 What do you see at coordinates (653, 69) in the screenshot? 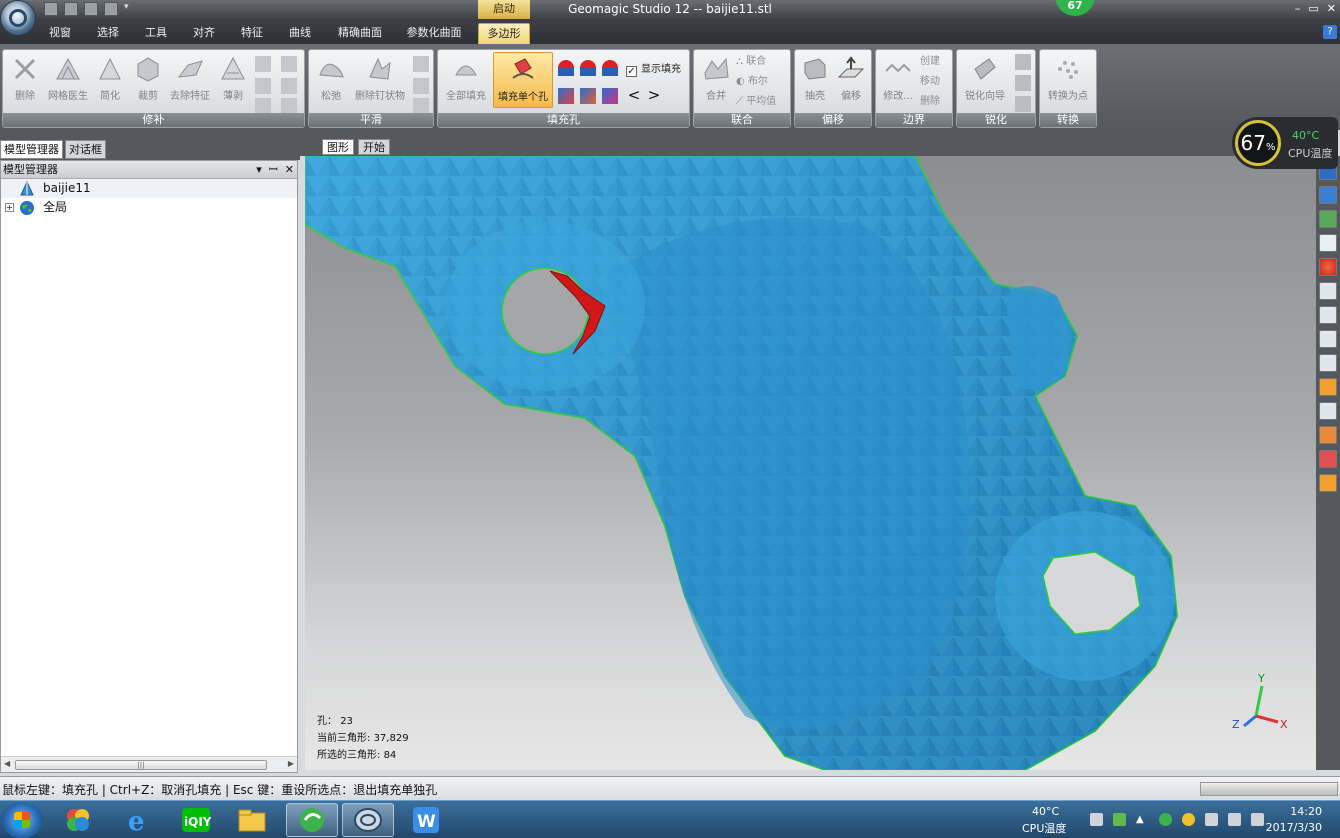
I see `show-fill-checkbox: ✓ 显示填充` at bounding box center [653, 69].